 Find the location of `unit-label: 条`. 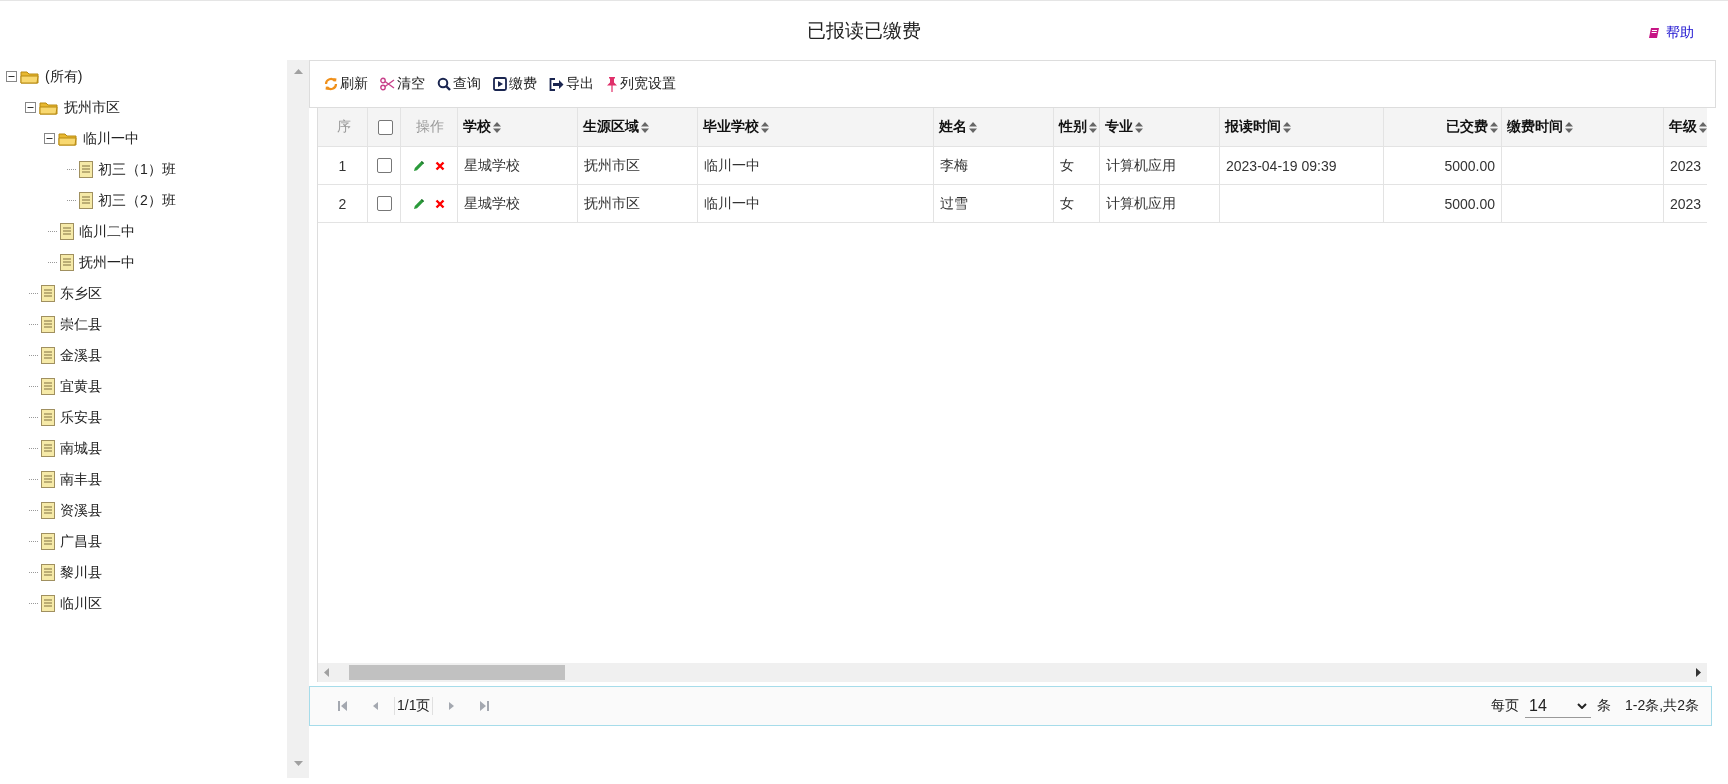

unit-label: 条 is located at coordinates (1604, 706).